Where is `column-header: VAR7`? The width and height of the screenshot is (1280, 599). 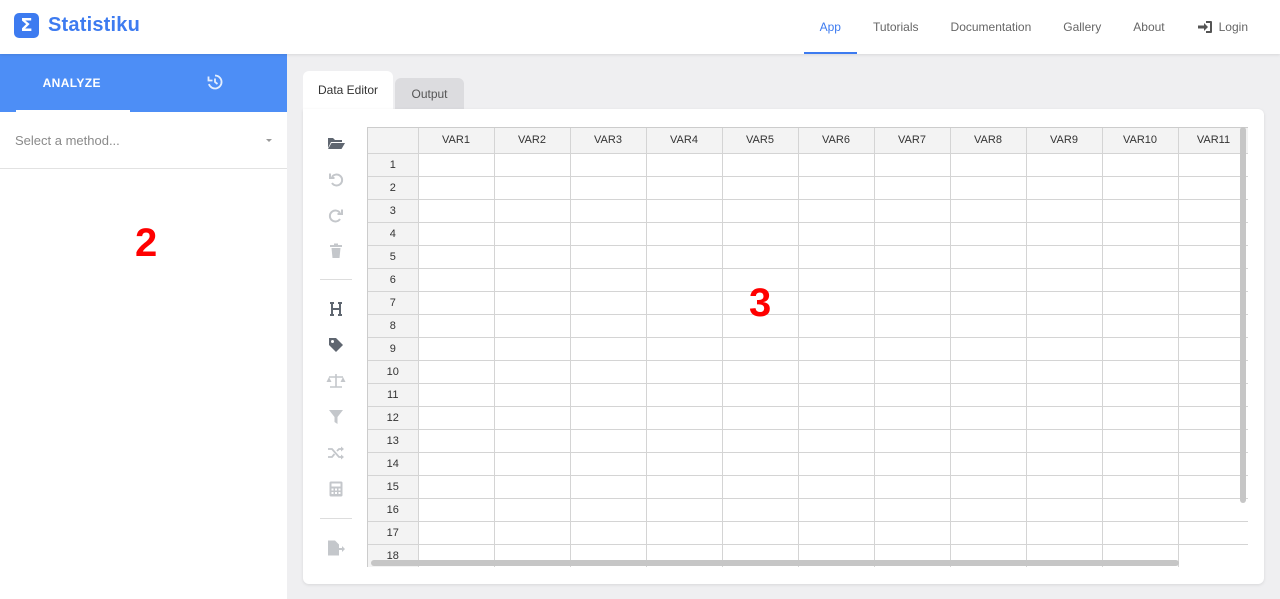 column-header: VAR7 is located at coordinates (912, 141).